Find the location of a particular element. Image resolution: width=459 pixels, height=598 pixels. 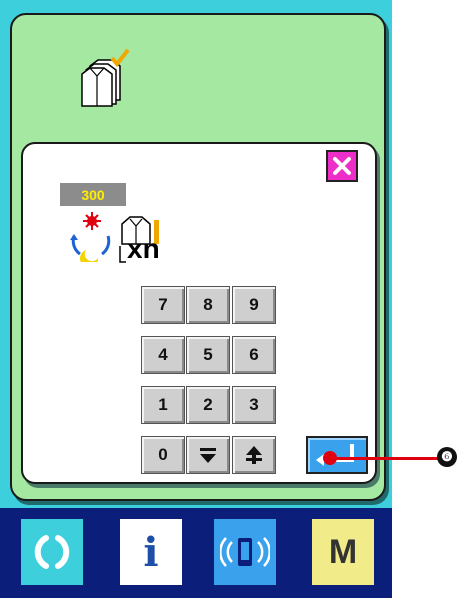

info-button: i is located at coordinates (151, 552).